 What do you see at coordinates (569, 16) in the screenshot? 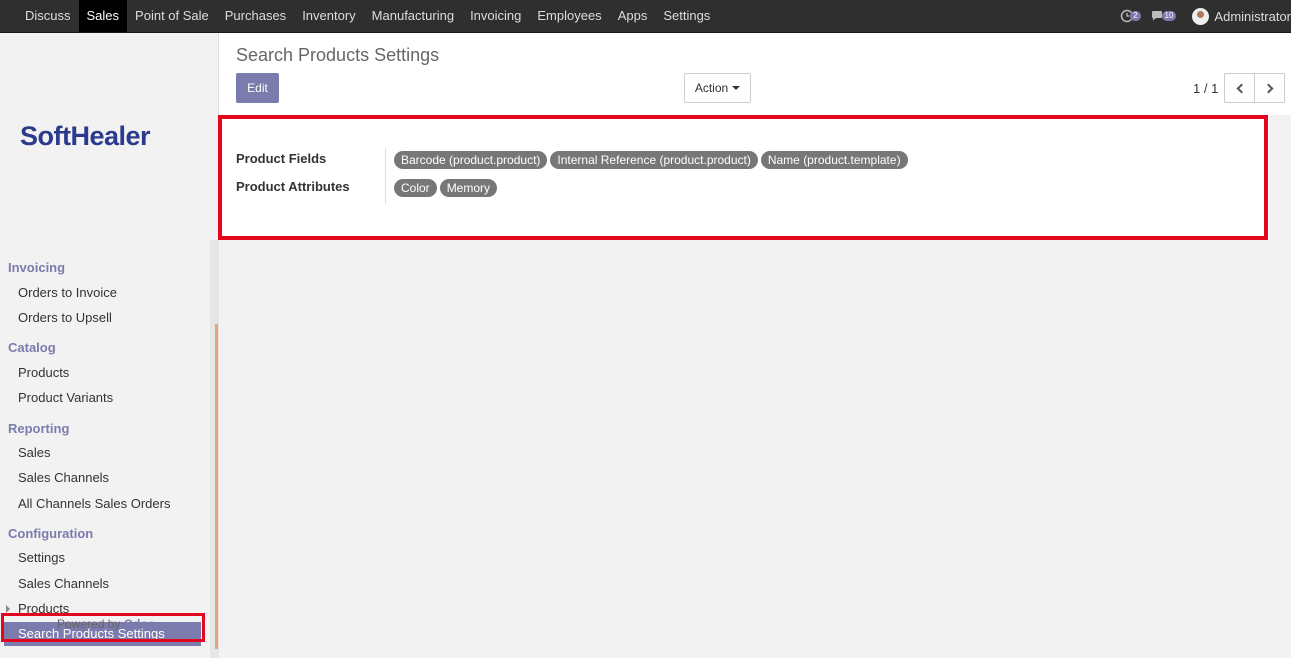
I see `menu-employees: Employees` at bounding box center [569, 16].